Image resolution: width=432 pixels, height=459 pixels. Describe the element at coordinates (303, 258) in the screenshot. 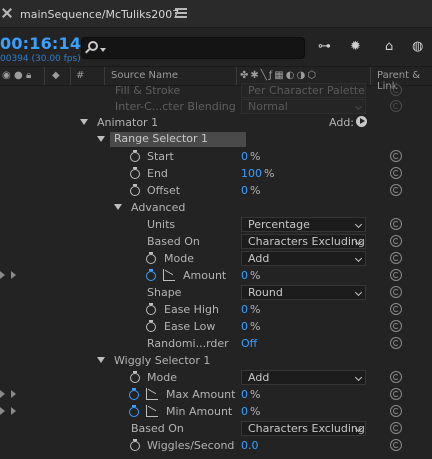

I see `mode-dropdown: Add` at that location.